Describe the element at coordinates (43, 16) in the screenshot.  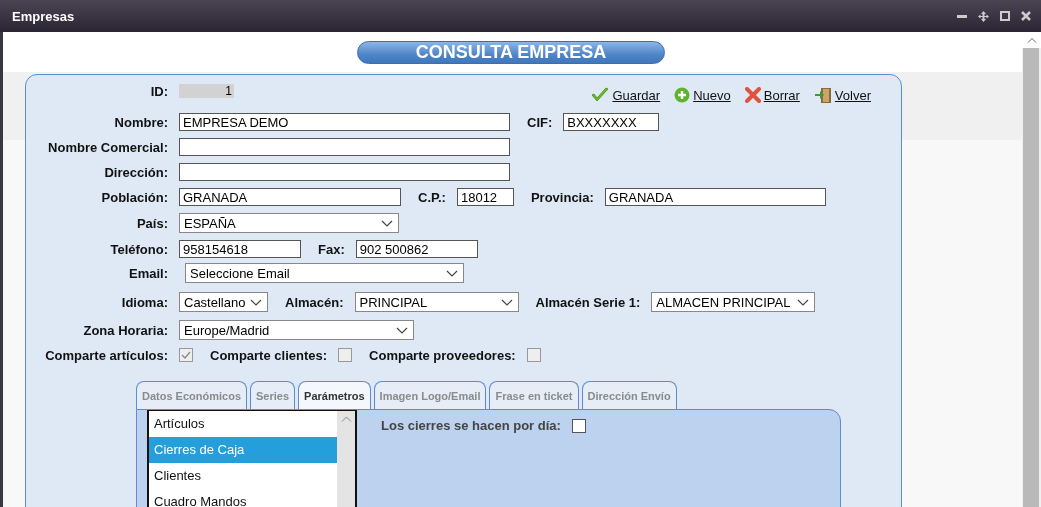
I see `window-title: Empresas` at that location.